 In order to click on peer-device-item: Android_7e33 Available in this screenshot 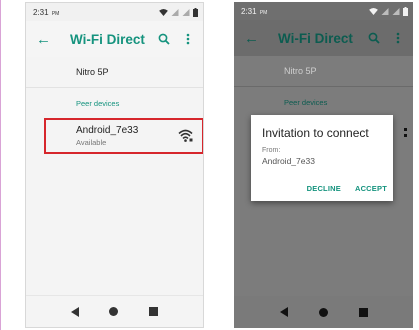, I will do `click(114, 136)`.